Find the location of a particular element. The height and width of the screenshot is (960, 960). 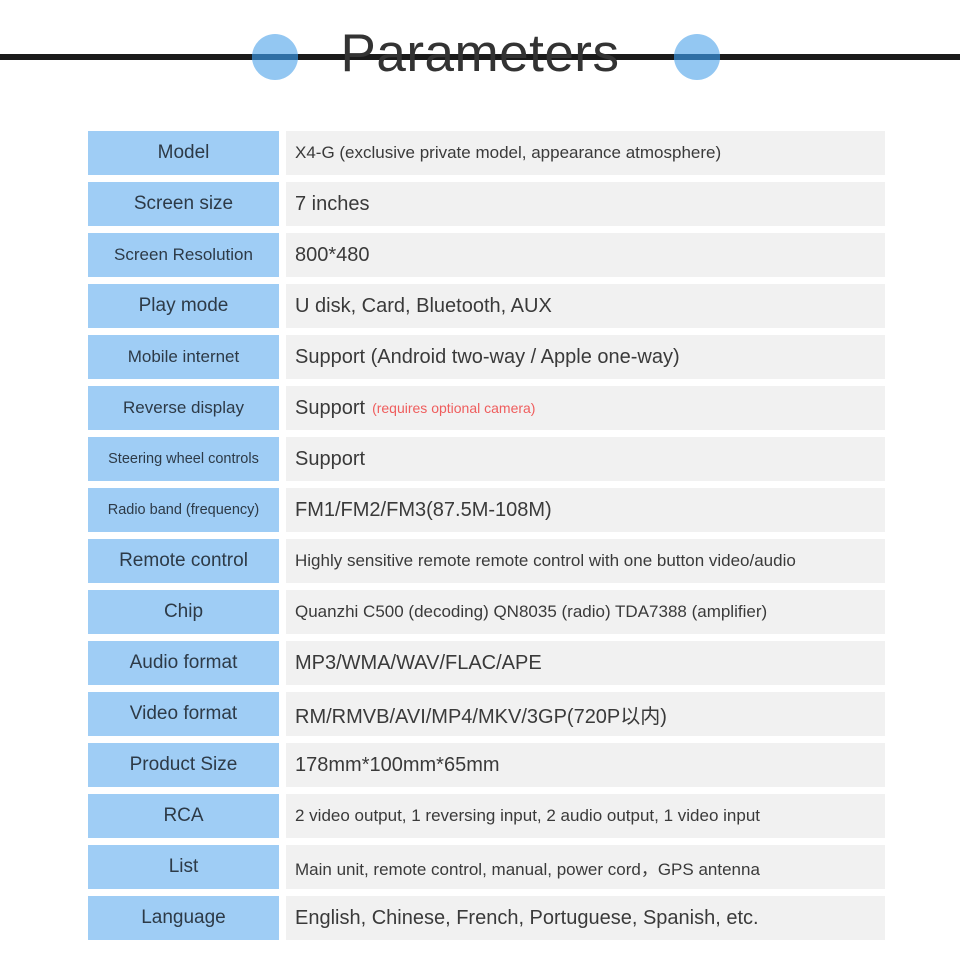

spec-label: Audio format is located at coordinates (183, 663).